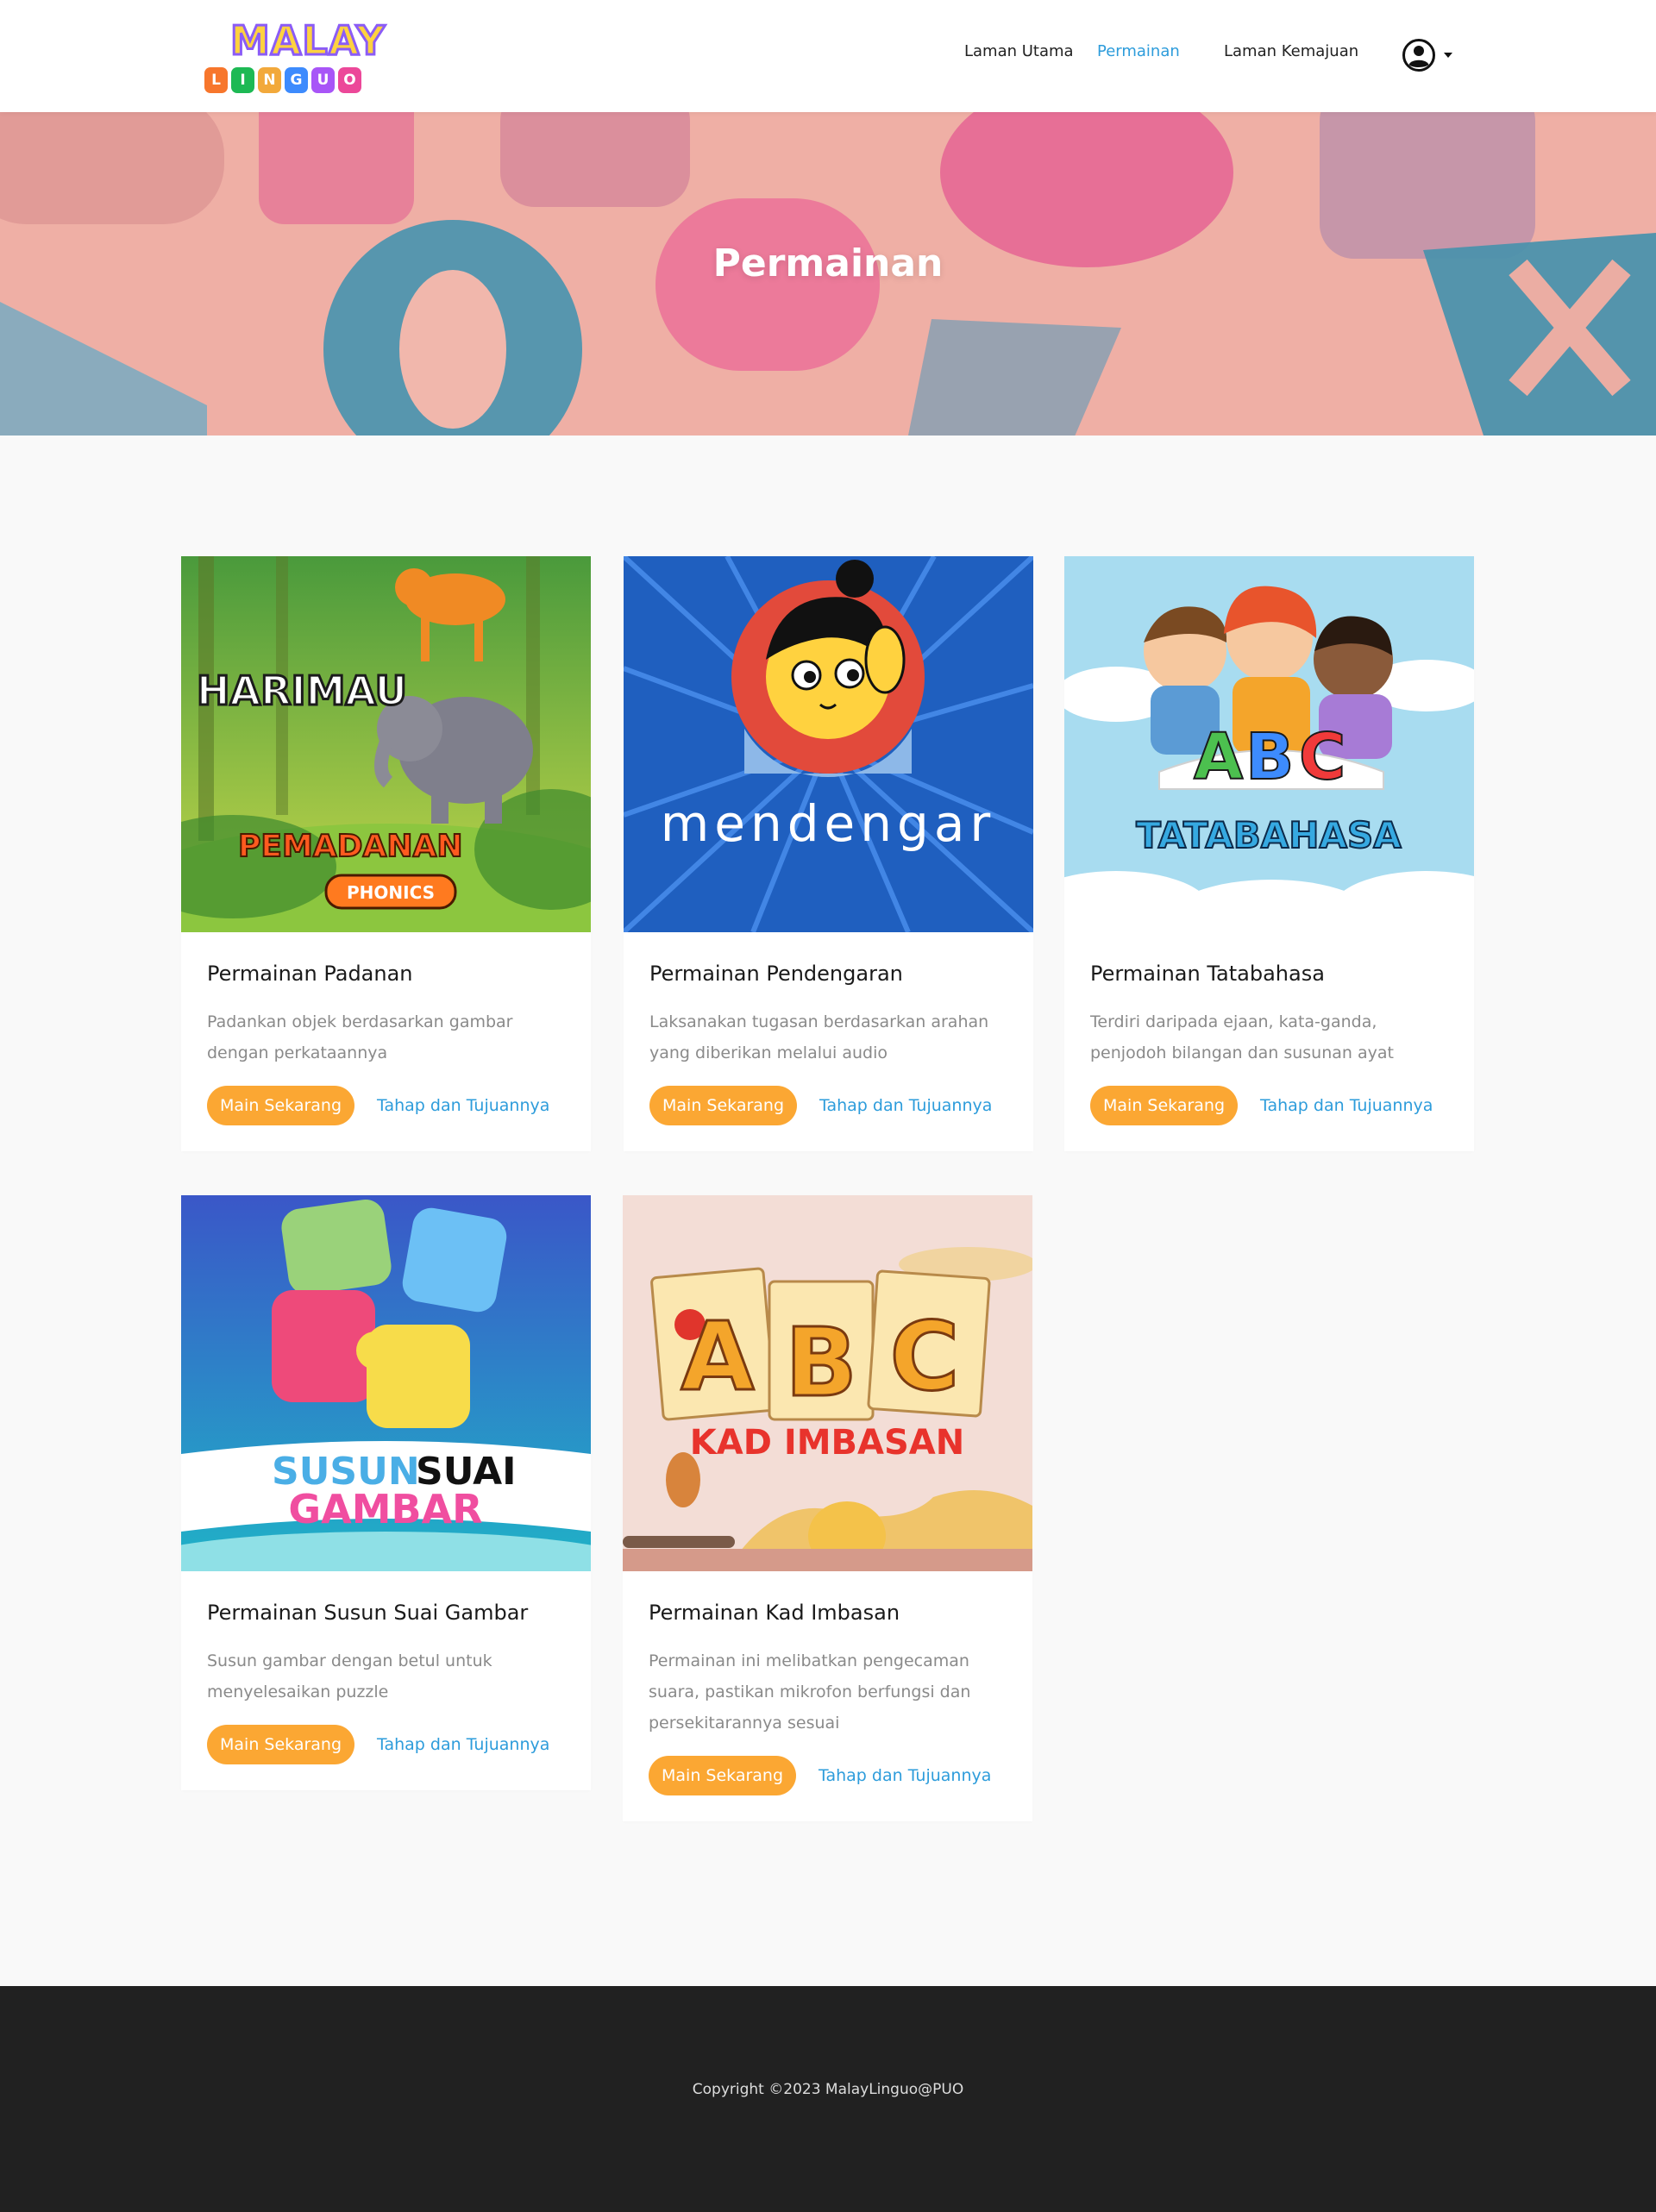 The width and height of the screenshot is (1656, 2212). Describe the element at coordinates (368, 1613) in the screenshot. I see `game-card-title: Permainan Susun Suai Gambar` at that location.